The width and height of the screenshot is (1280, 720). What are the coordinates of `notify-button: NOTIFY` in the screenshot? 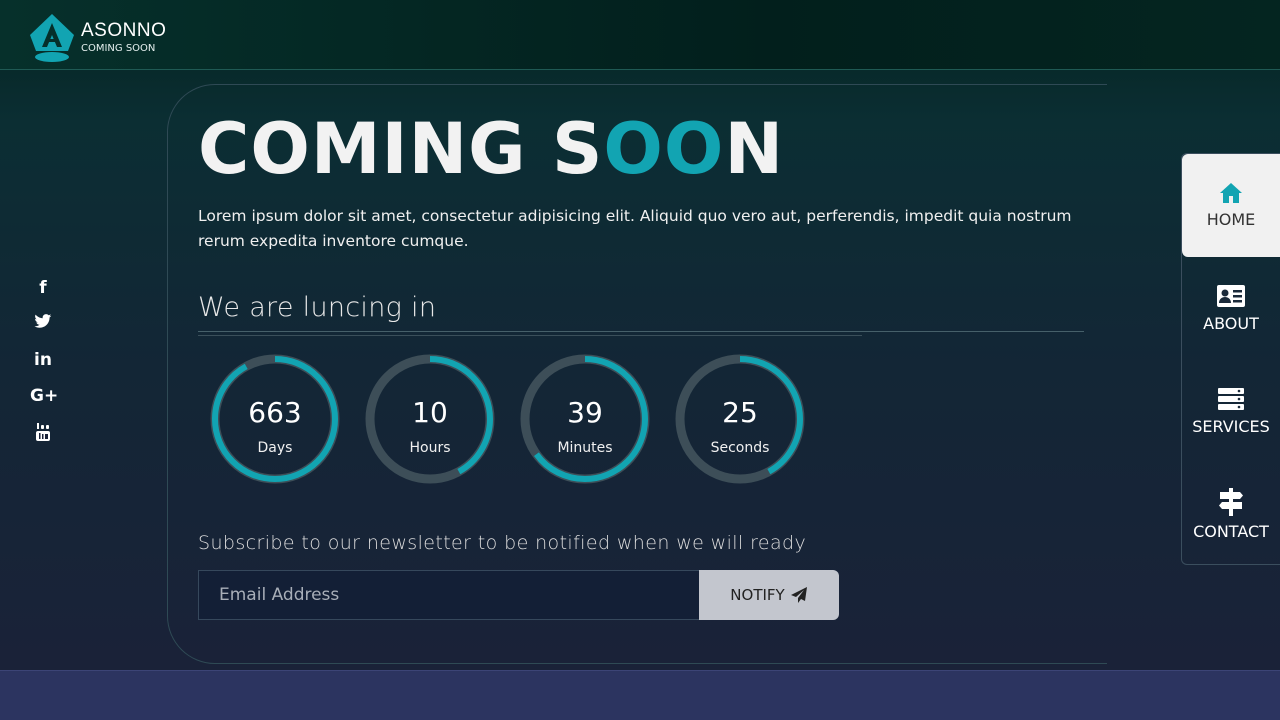 It's located at (769, 595).